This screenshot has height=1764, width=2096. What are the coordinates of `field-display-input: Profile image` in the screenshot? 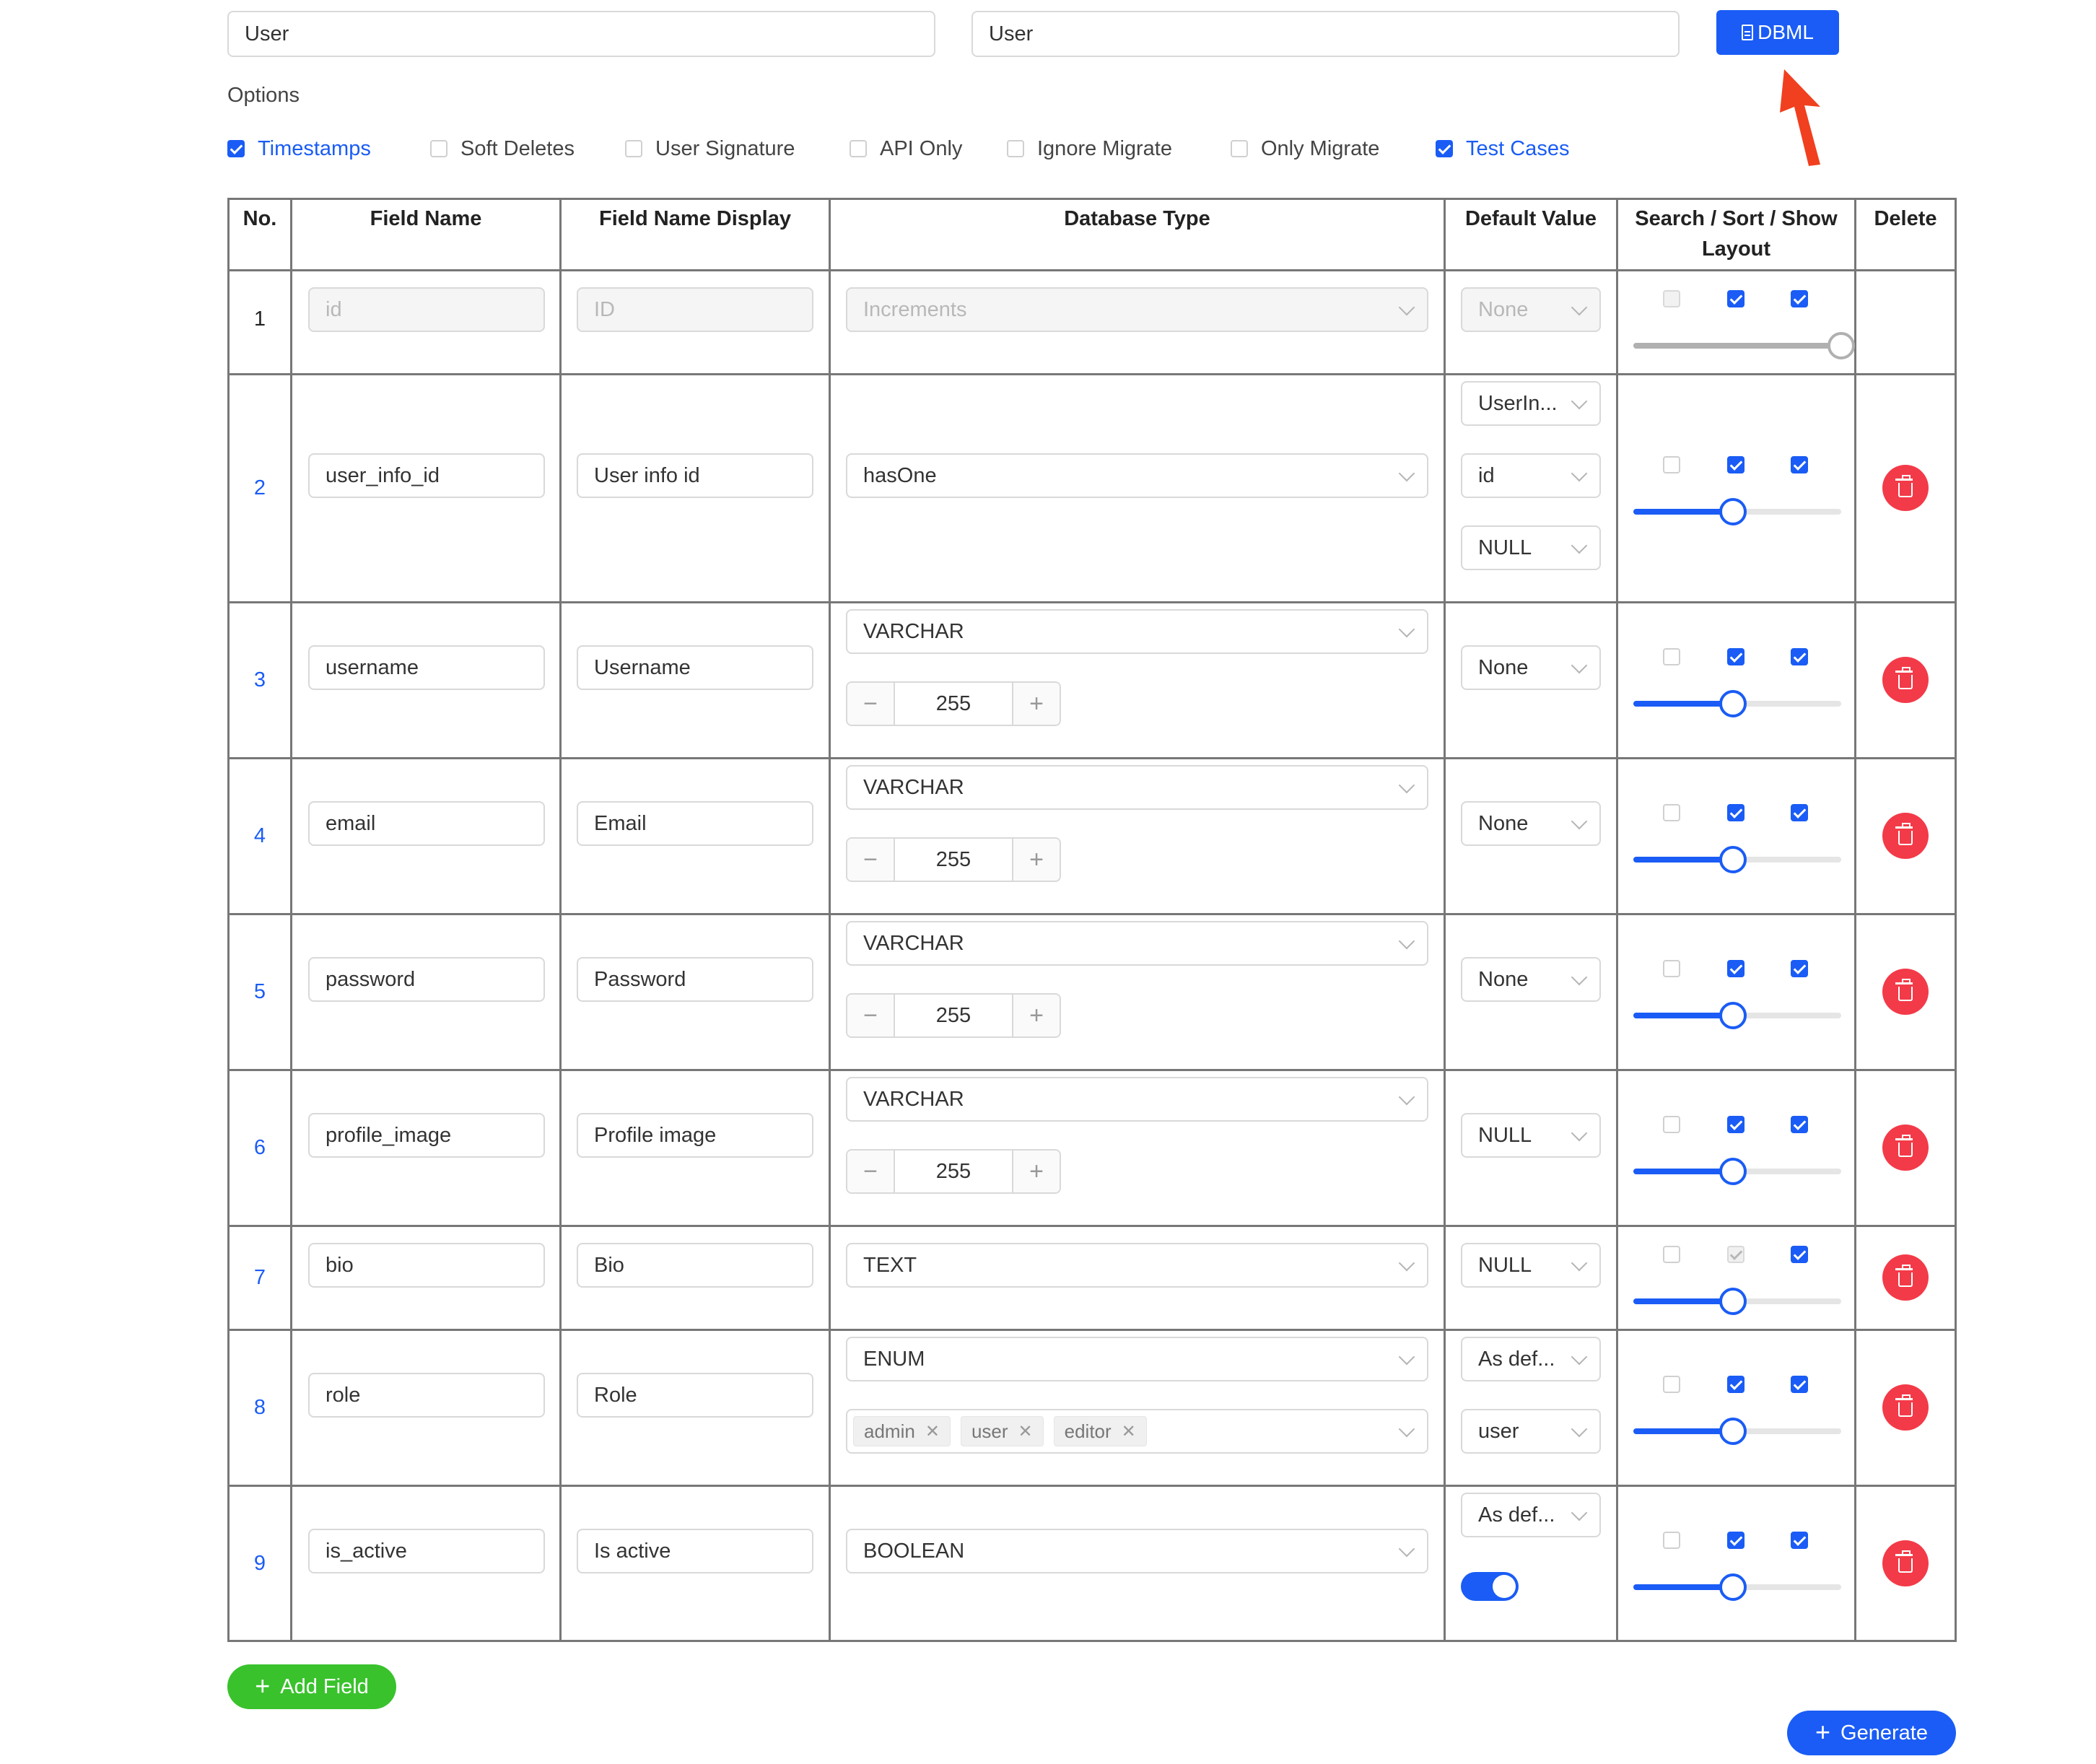 It's located at (695, 1135).